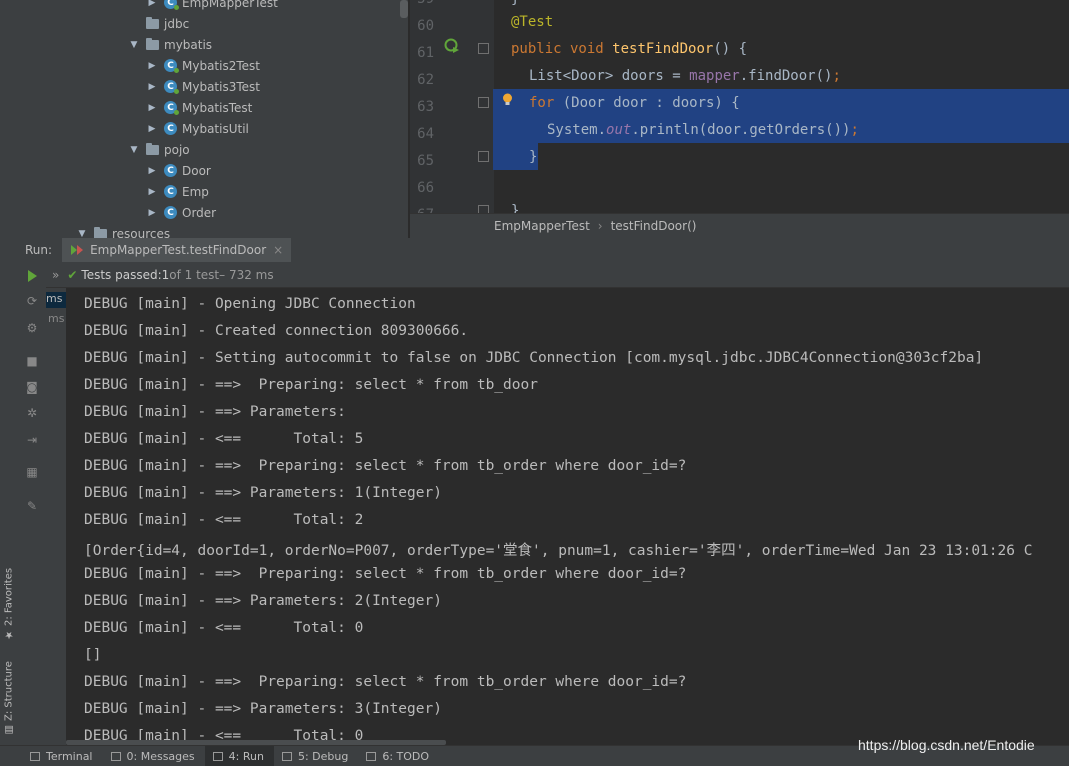  I want to click on stop-icon: ■, so click(32, 361).